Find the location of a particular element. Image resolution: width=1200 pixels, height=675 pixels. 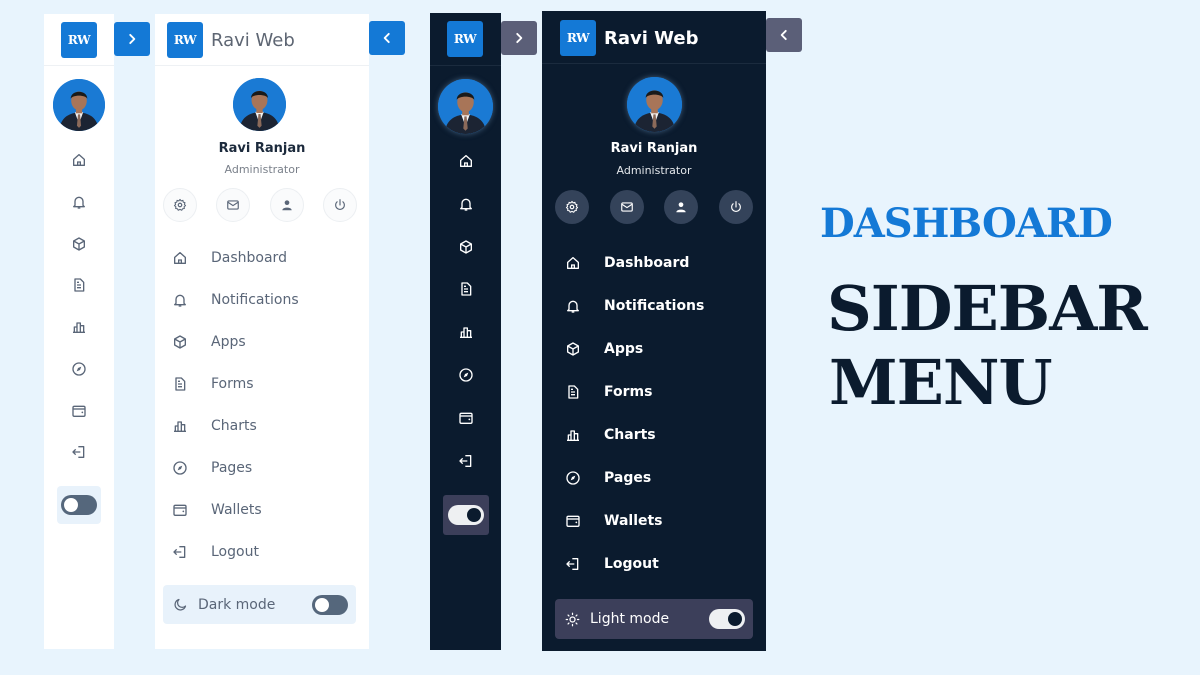

light-mode-row: Light mode is located at coordinates (654, 619).